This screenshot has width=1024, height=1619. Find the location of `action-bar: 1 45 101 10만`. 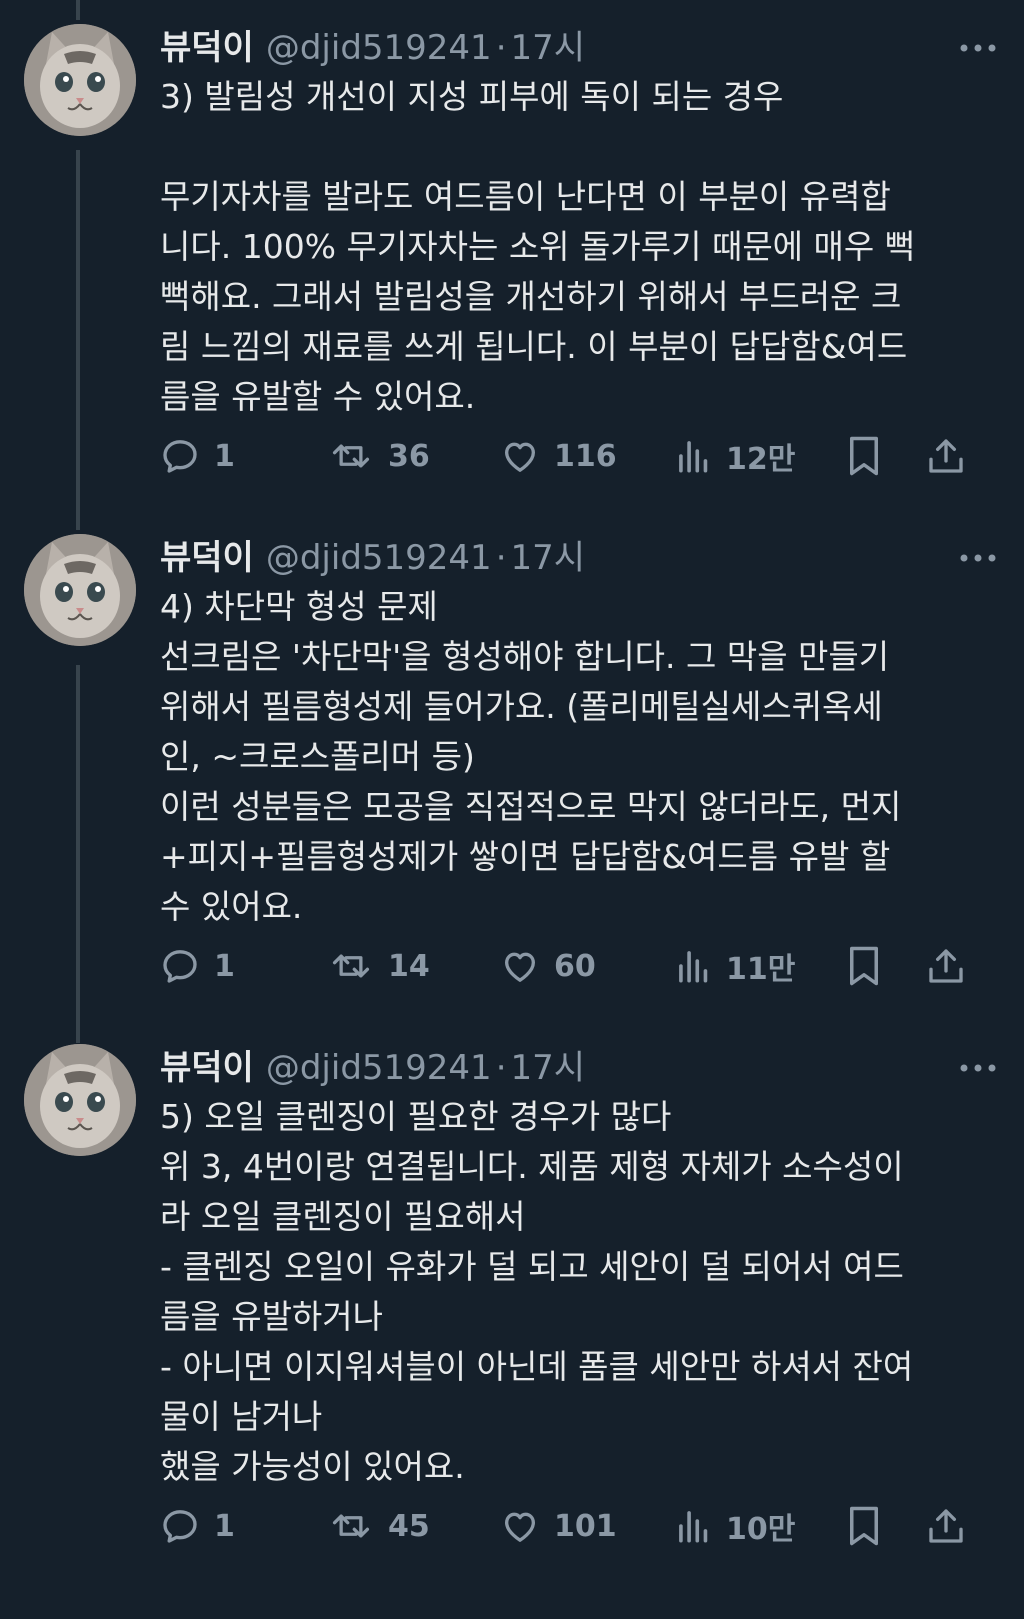

action-bar: 1 45 101 10만 is located at coordinates (581, 1526).